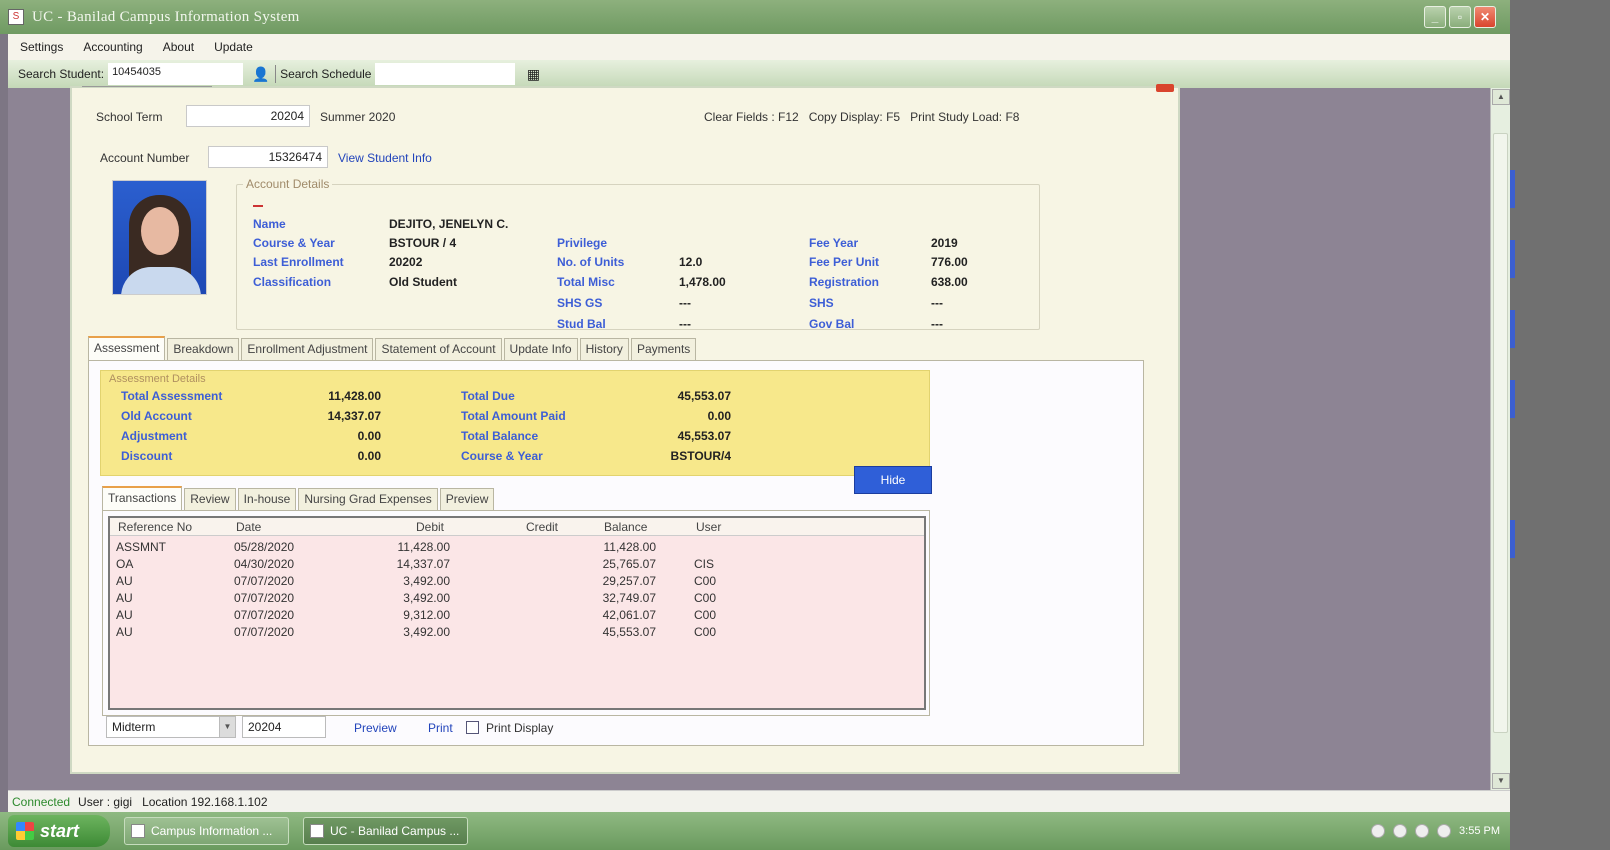 This screenshot has height=850, width=1610. What do you see at coordinates (1501, 97) in the screenshot?
I see `scroll-up-icon: ▲` at bounding box center [1501, 97].